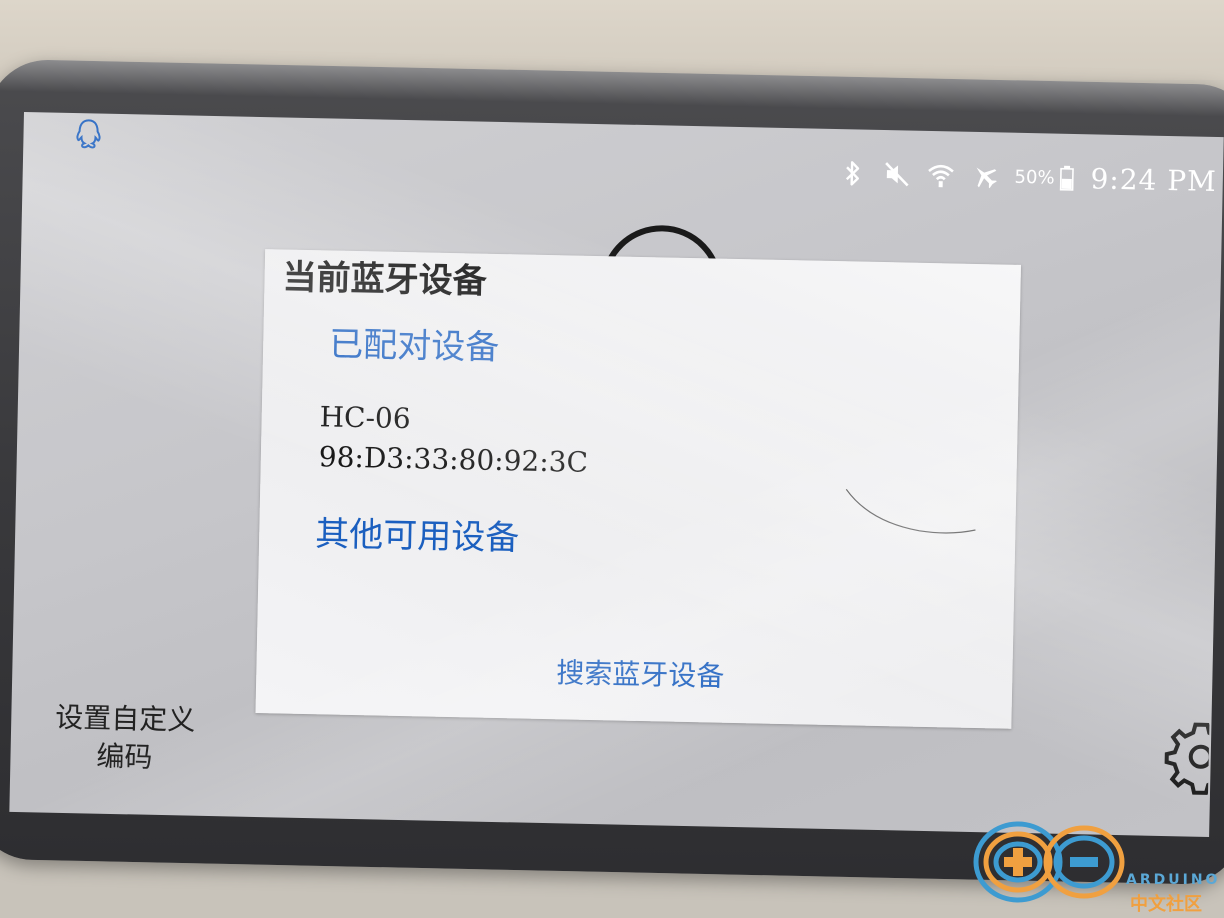 This screenshot has width=1224, height=918. Describe the element at coordinates (1034, 177) in the screenshot. I see `battery-percent: 50%` at that location.